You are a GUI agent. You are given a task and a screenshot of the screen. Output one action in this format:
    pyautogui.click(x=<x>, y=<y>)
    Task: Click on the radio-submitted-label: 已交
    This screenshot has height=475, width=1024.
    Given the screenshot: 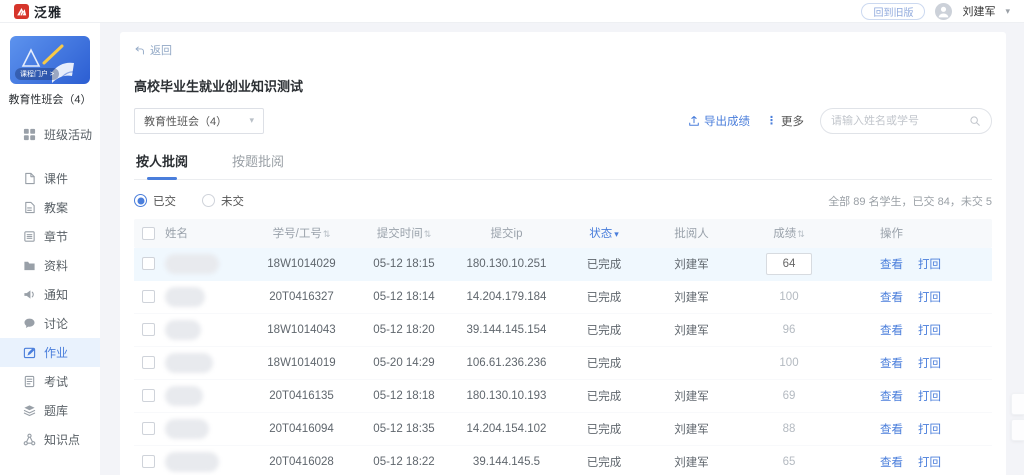 What is the action you would take?
    pyautogui.click(x=164, y=201)
    